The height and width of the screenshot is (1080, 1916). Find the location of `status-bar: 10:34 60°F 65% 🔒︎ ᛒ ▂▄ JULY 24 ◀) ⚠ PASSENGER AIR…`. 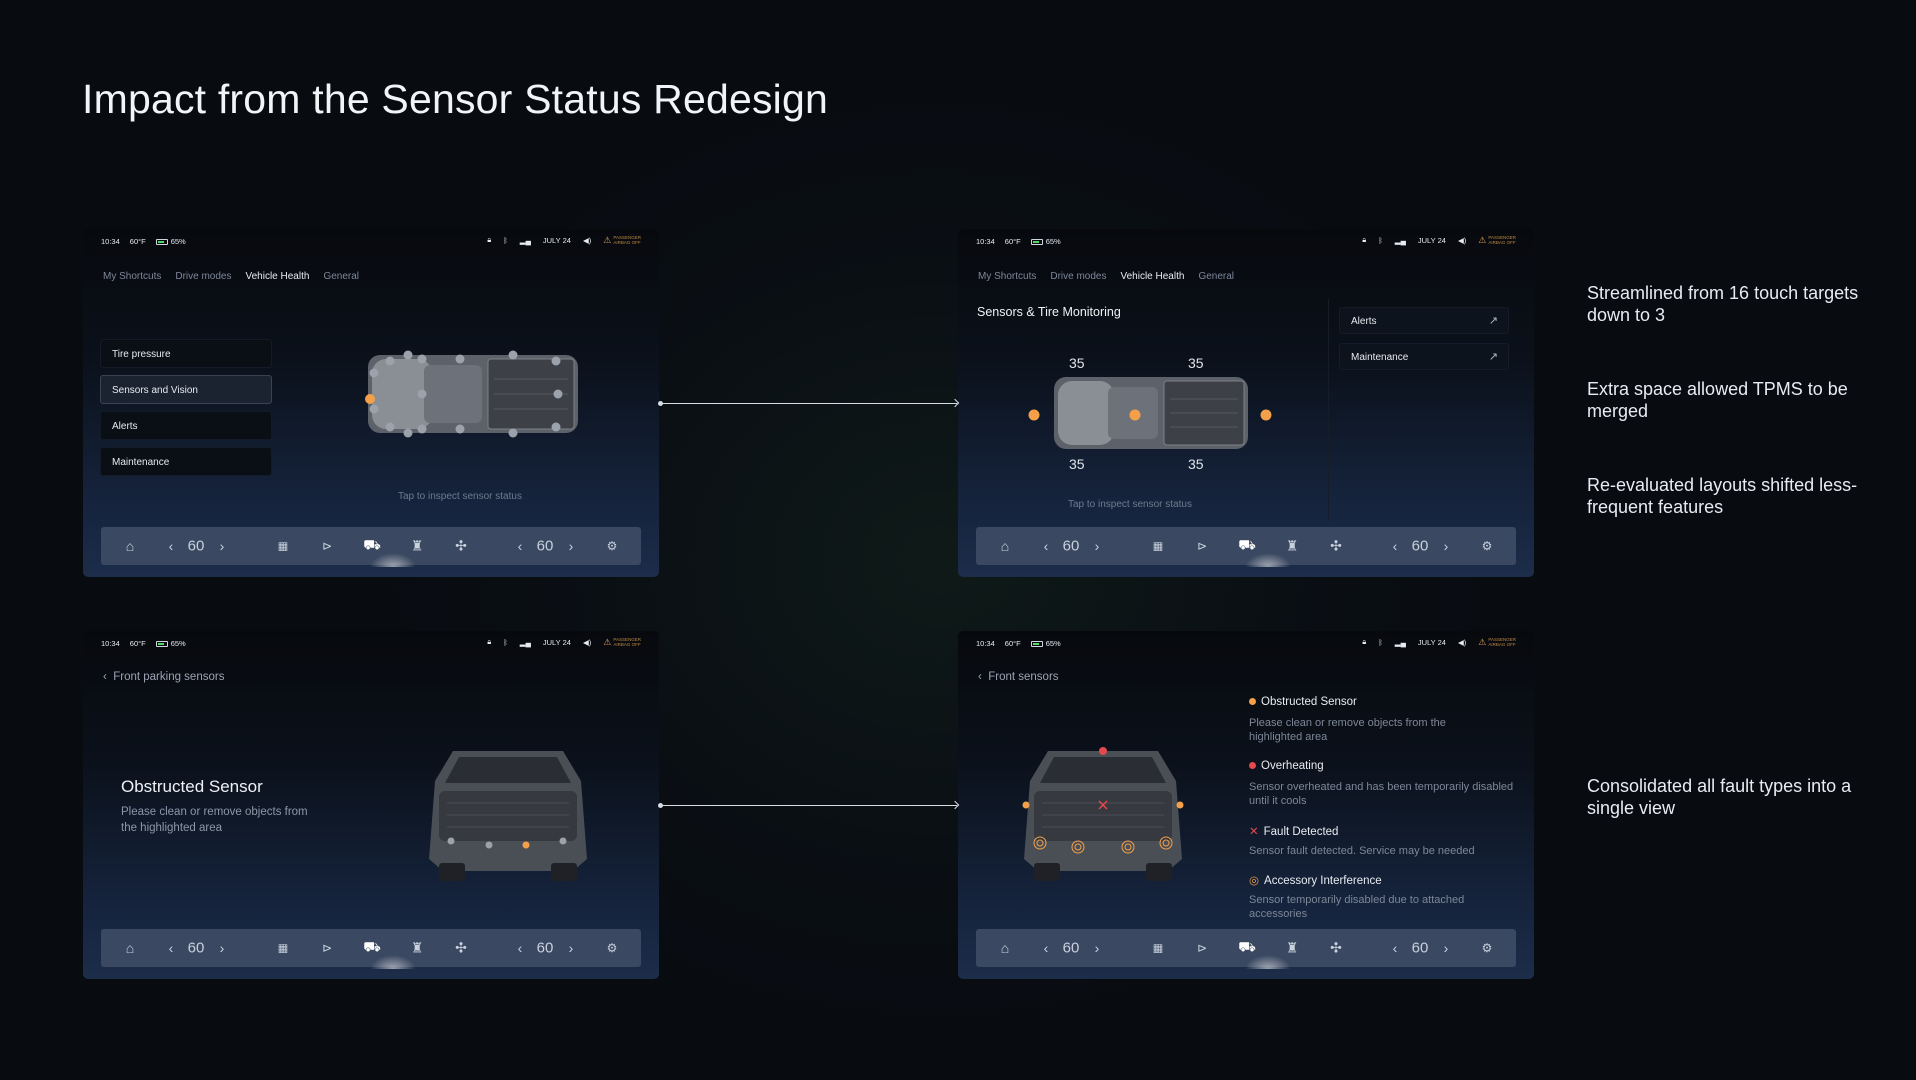

status-bar: 10:34 60°F 65% 🔒︎ ᛒ ▂▄ JULY 24 ◀) ⚠ PASSENGER AIR… is located at coordinates (1246, 241).